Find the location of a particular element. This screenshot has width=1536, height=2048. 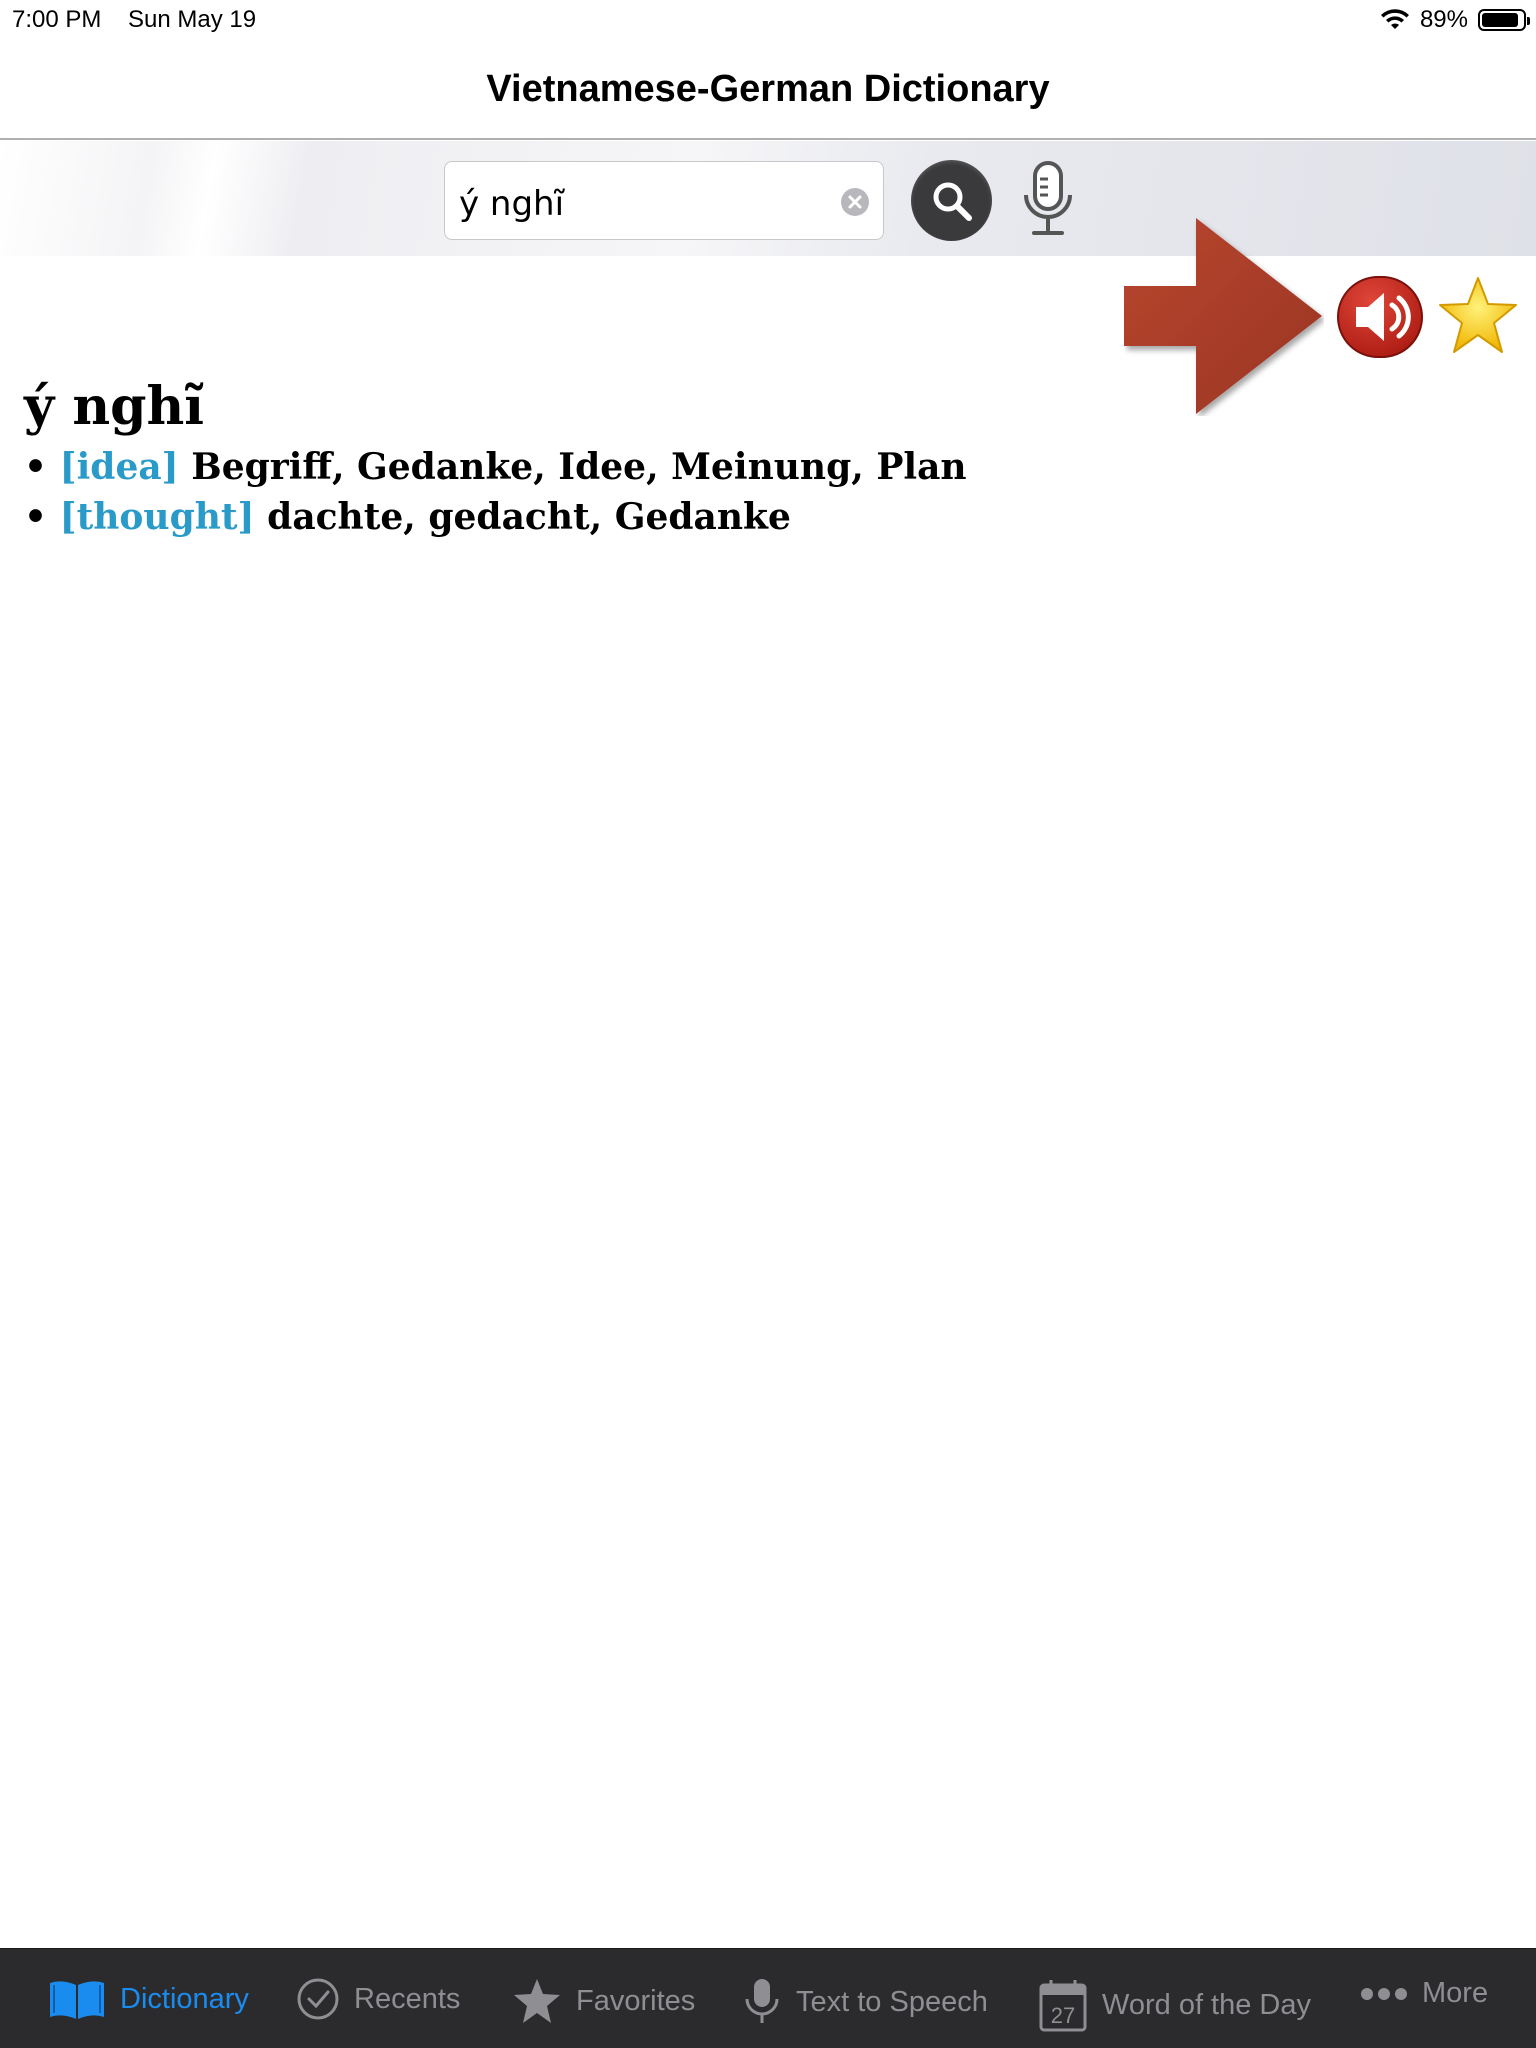

speaker-icon is located at coordinates (1380, 317).